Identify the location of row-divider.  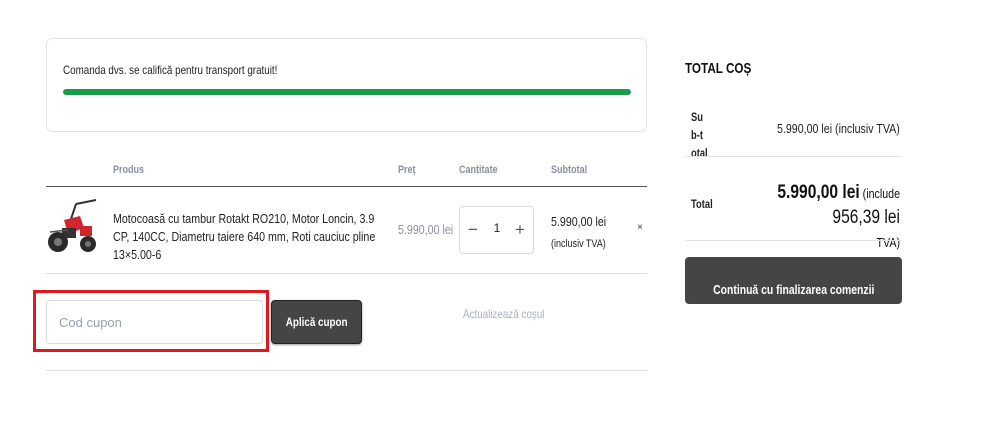
(346, 273).